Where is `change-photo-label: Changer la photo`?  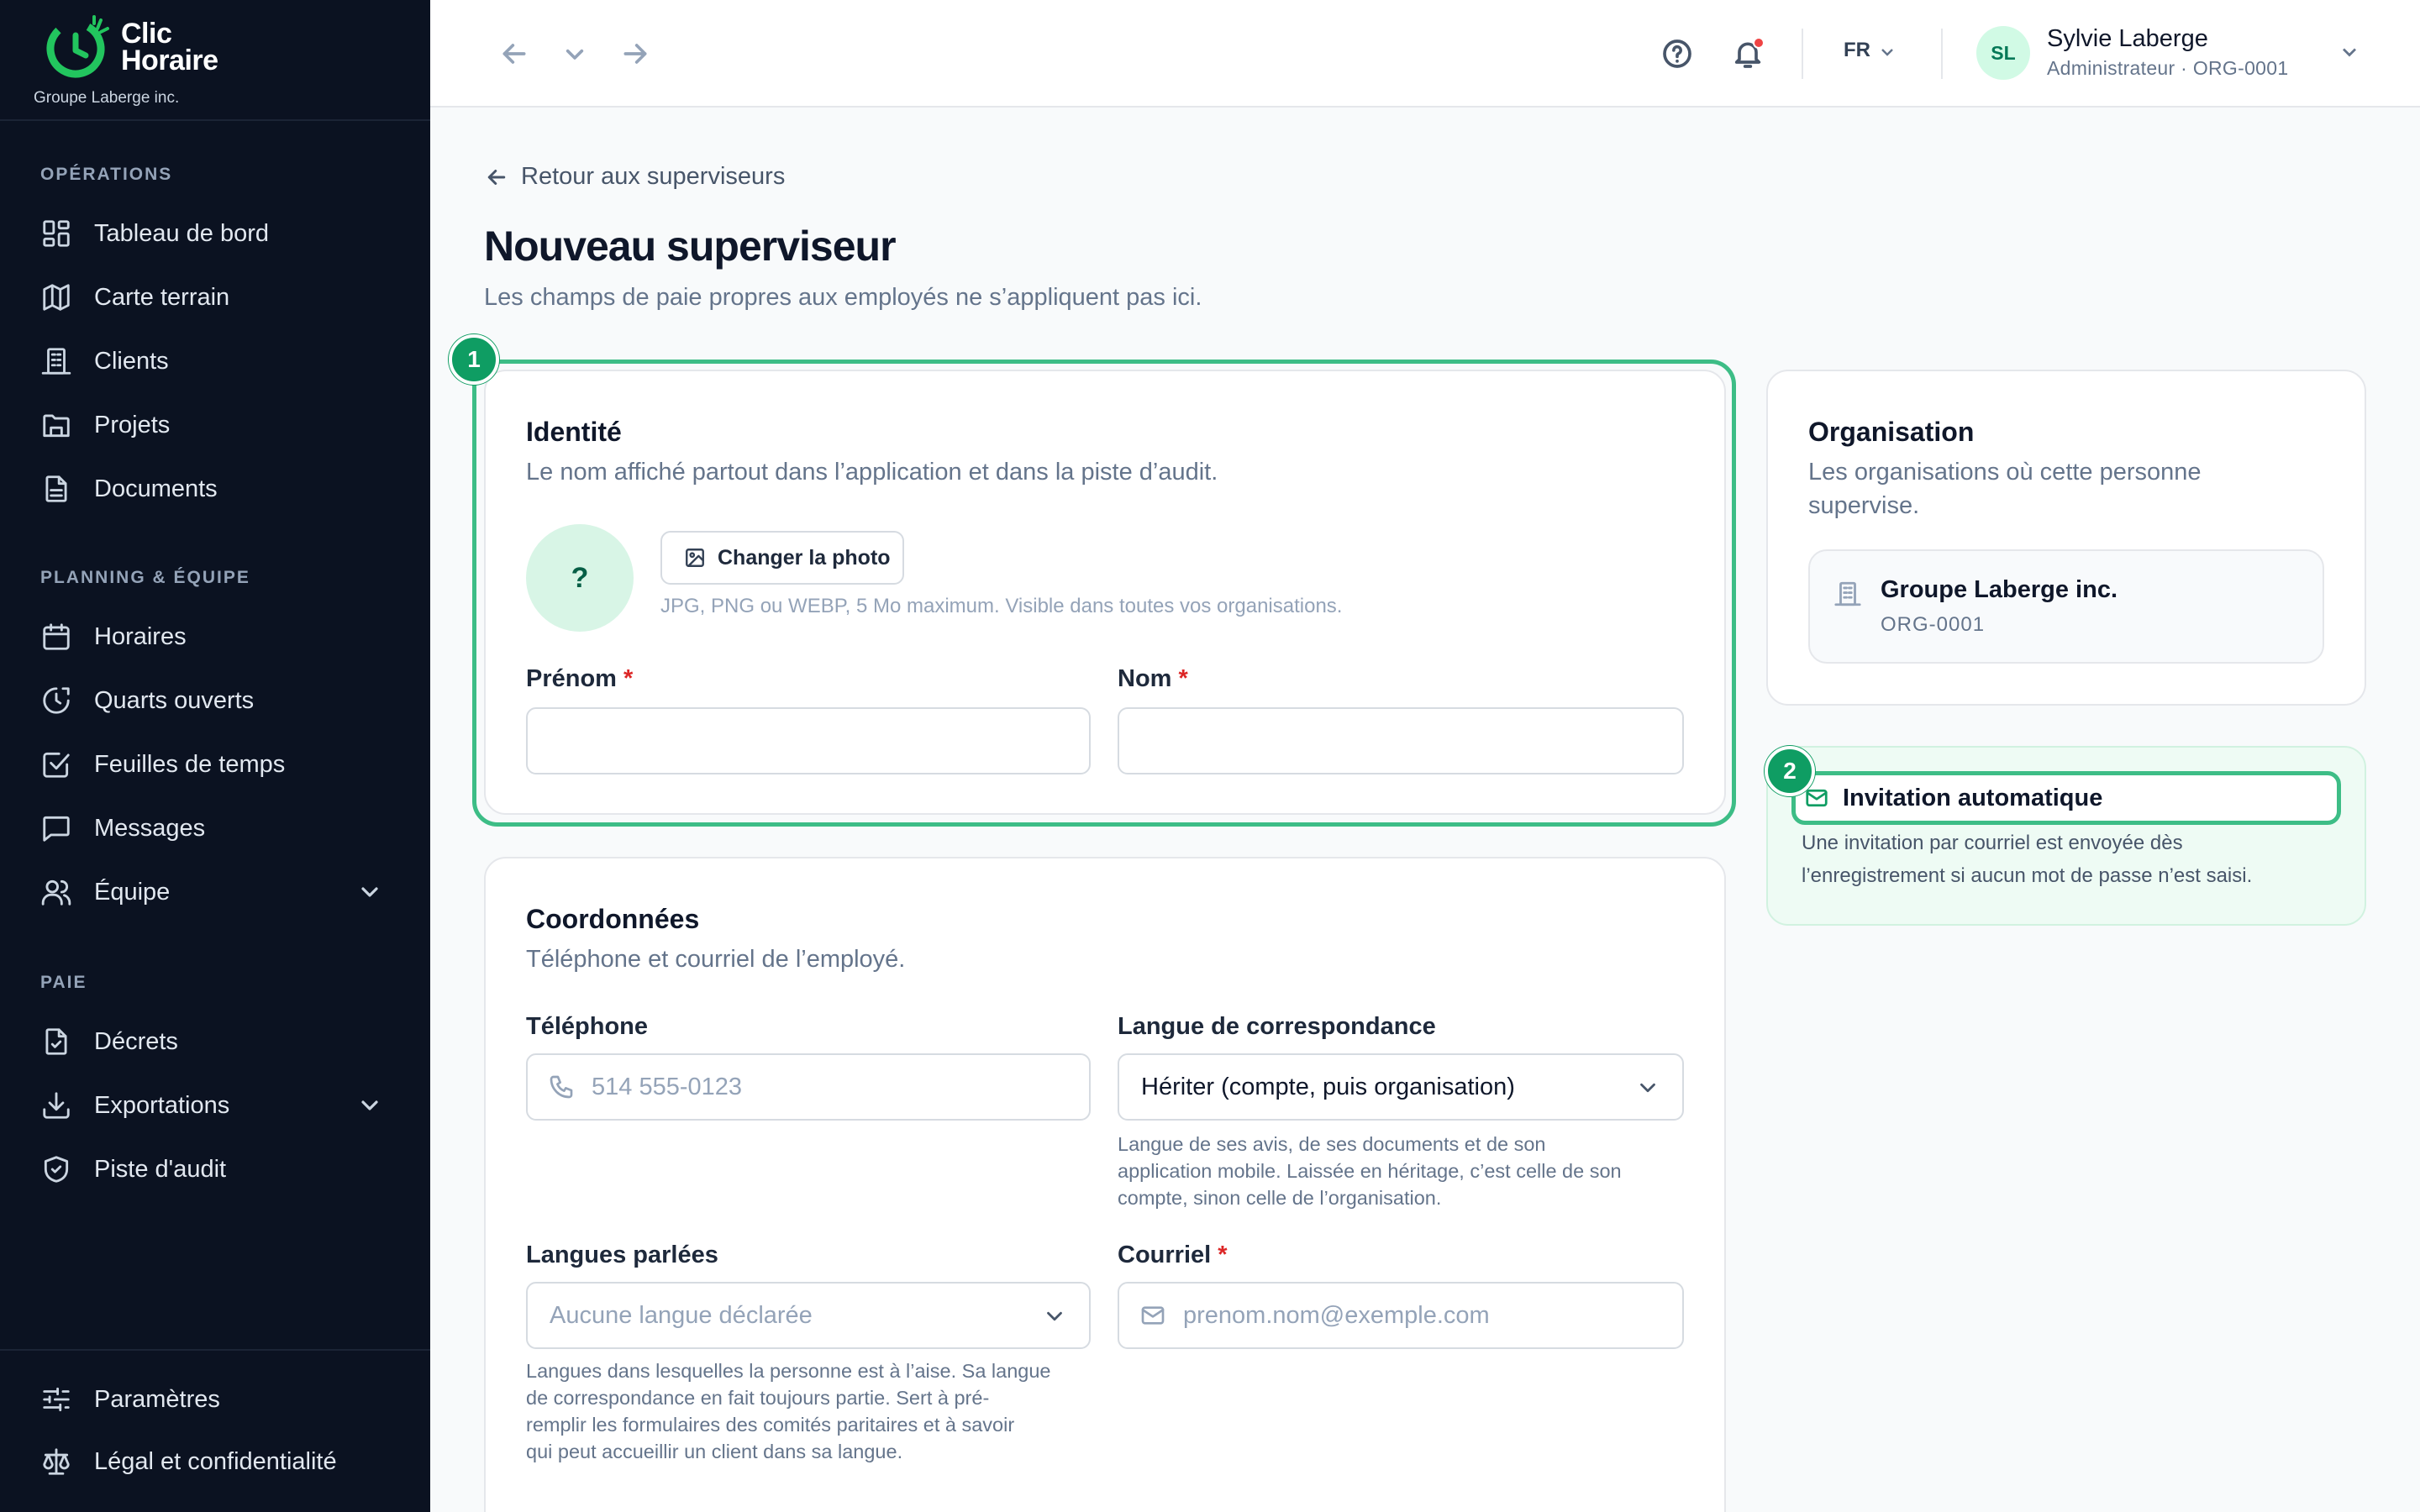 change-photo-label: Changer la photo is located at coordinates (804, 557).